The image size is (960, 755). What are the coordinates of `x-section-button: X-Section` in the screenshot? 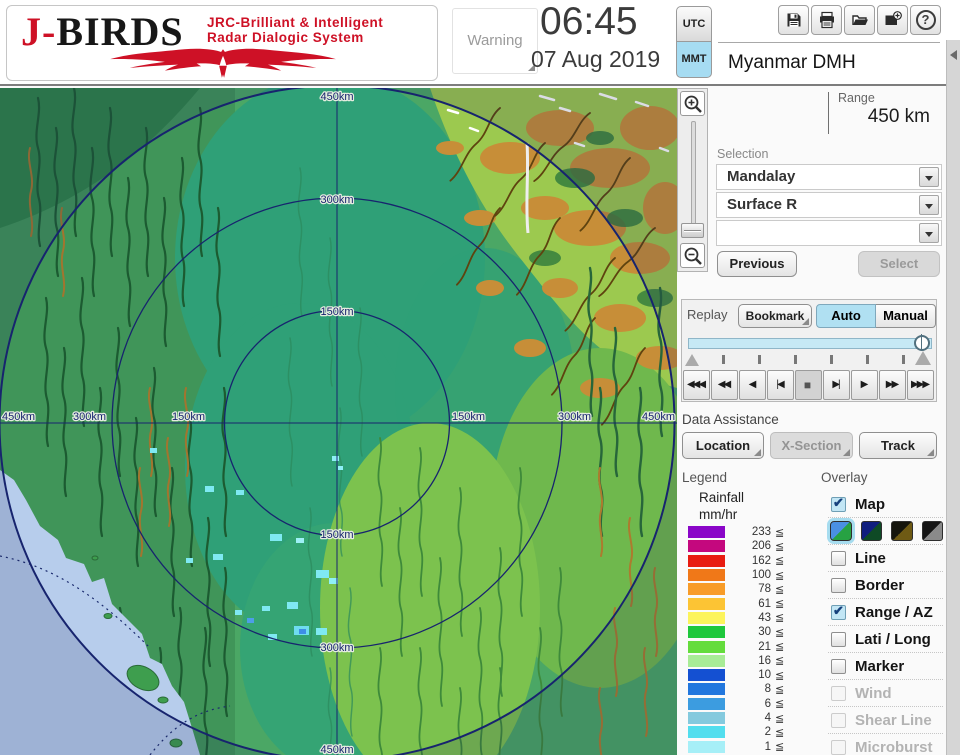 It's located at (811, 445).